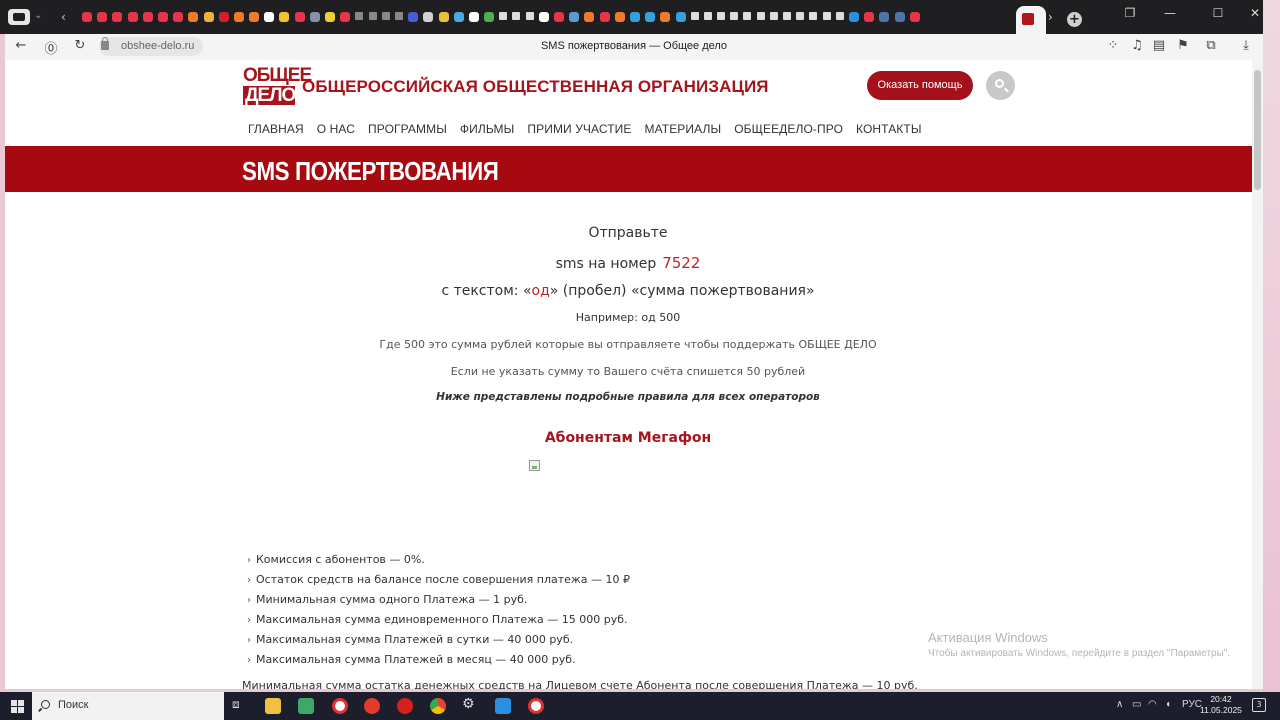 This screenshot has height=720, width=1280. I want to click on taskbar-clock: 20:42 11.05.2025, so click(1221, 705).